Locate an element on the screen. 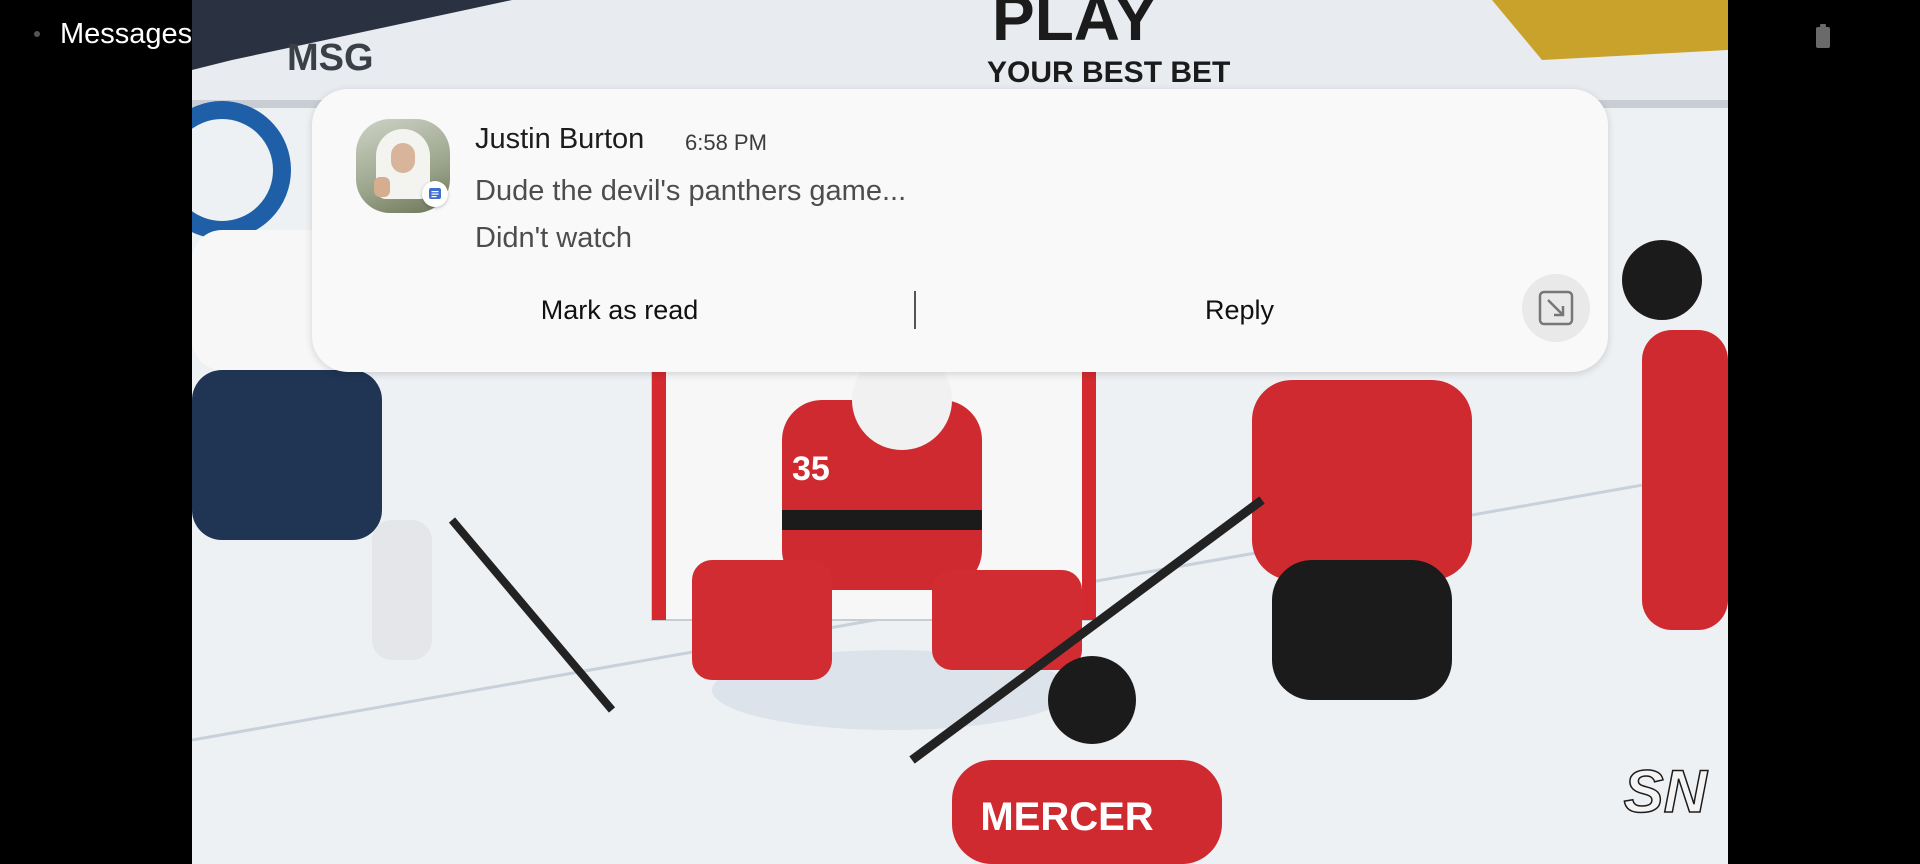  message-line: Didn't watch is located at coordinates (554, 238).